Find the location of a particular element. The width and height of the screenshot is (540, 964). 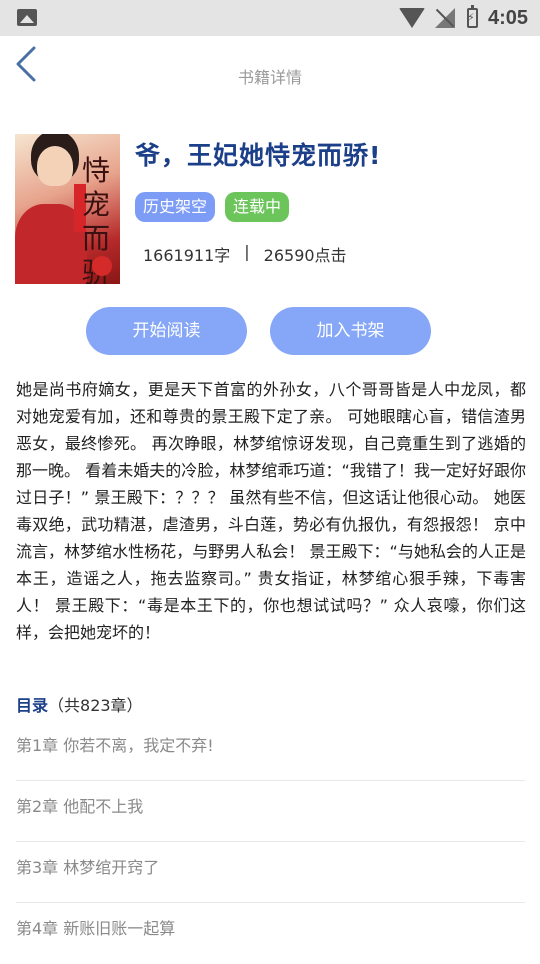

action-buttons: 开始阅读 加入书架 is located at coordinates (270, 331).